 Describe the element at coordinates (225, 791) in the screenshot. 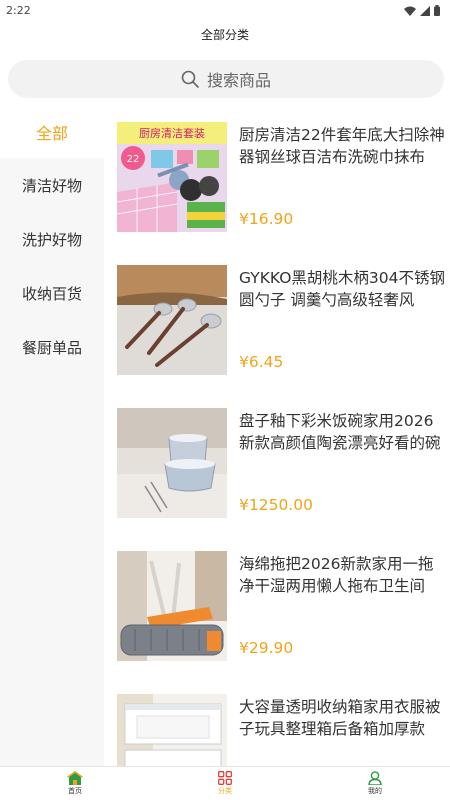

I see `tab-category-label: 分类` at that location.